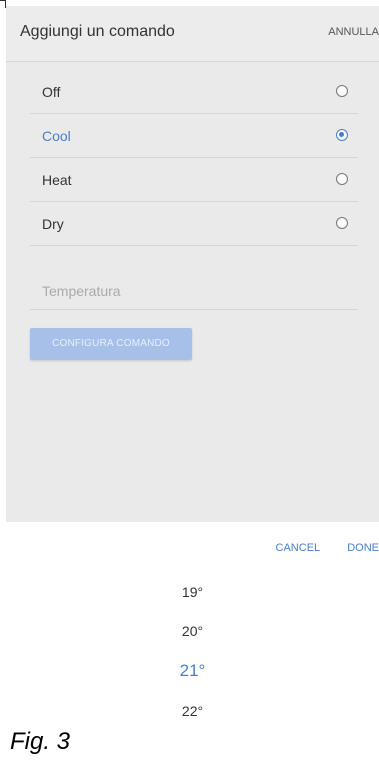  Describe the element at coordinates (194, 92) in the screenshot. I see `option-off: Off` at that location.